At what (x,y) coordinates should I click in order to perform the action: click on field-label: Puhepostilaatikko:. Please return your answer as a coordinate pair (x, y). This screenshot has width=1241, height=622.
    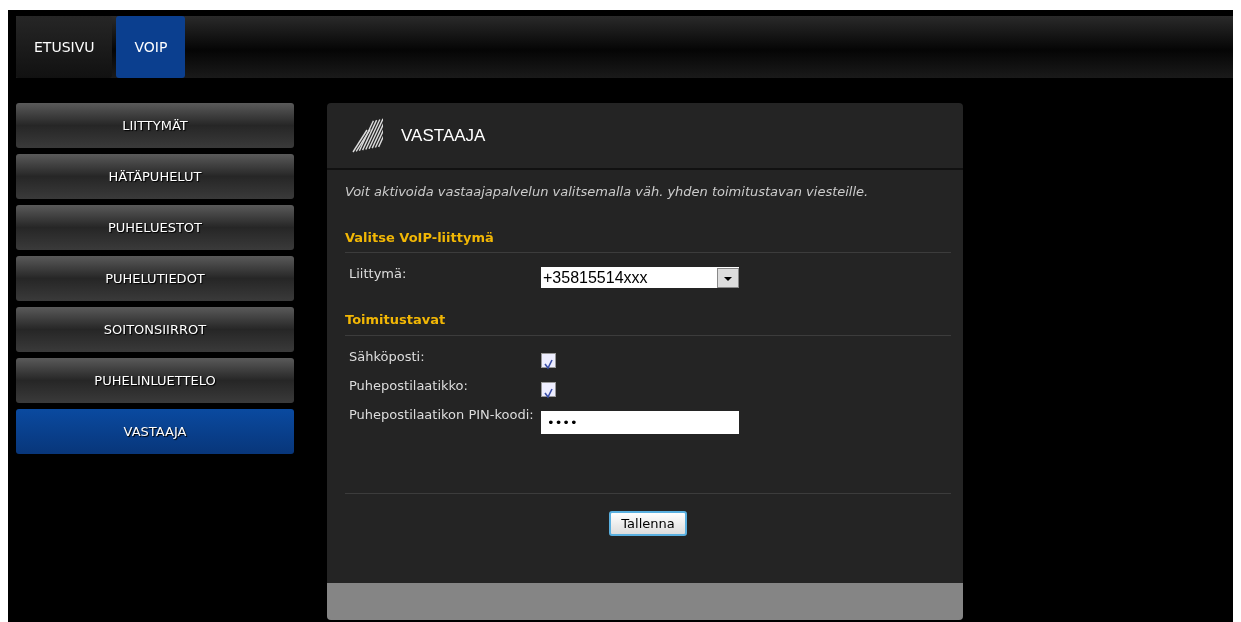
    Looking at the image, I should click on (408, 386).